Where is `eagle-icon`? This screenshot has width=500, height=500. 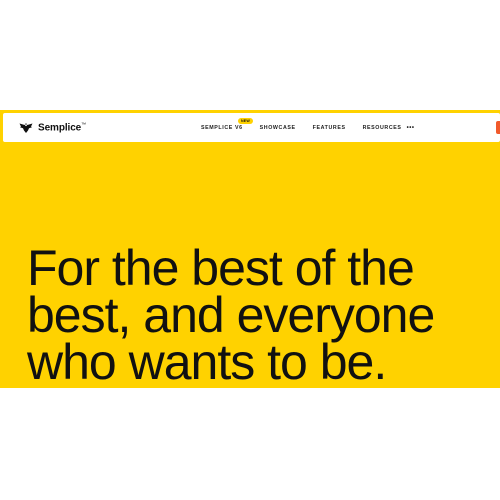 eagle-icon is located at coordinates (26, 128).